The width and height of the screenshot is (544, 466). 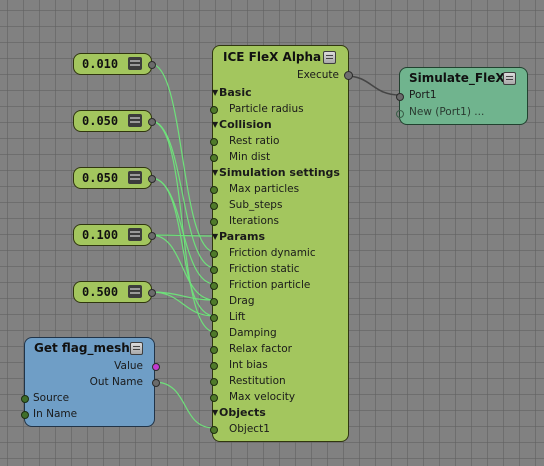 What do you see at coordinates (100, 64) in the screenshot?
I see `scalar-value: 0.010` at bounding box center [100, 64].